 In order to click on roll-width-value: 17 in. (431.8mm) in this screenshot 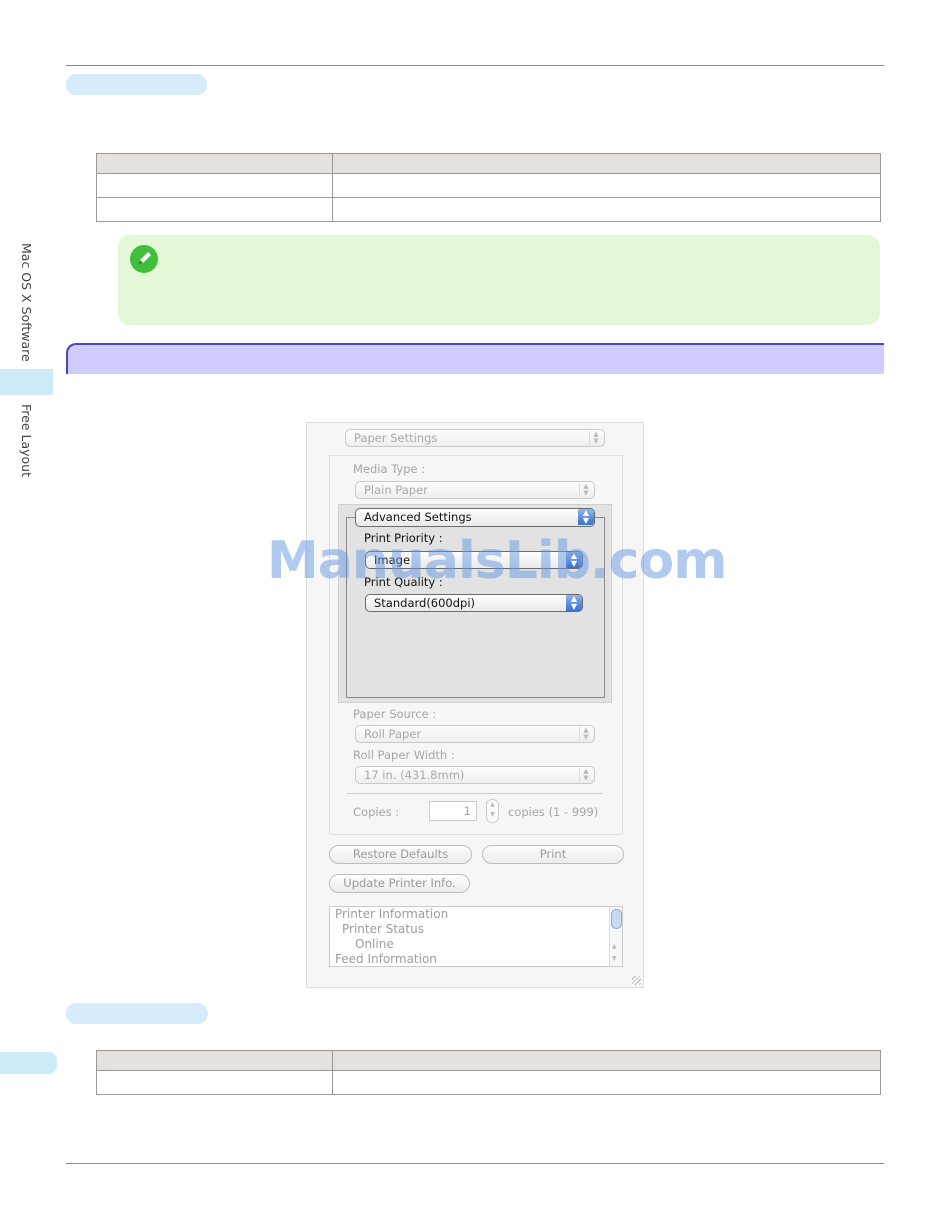, I will do `click(414, 775)`.